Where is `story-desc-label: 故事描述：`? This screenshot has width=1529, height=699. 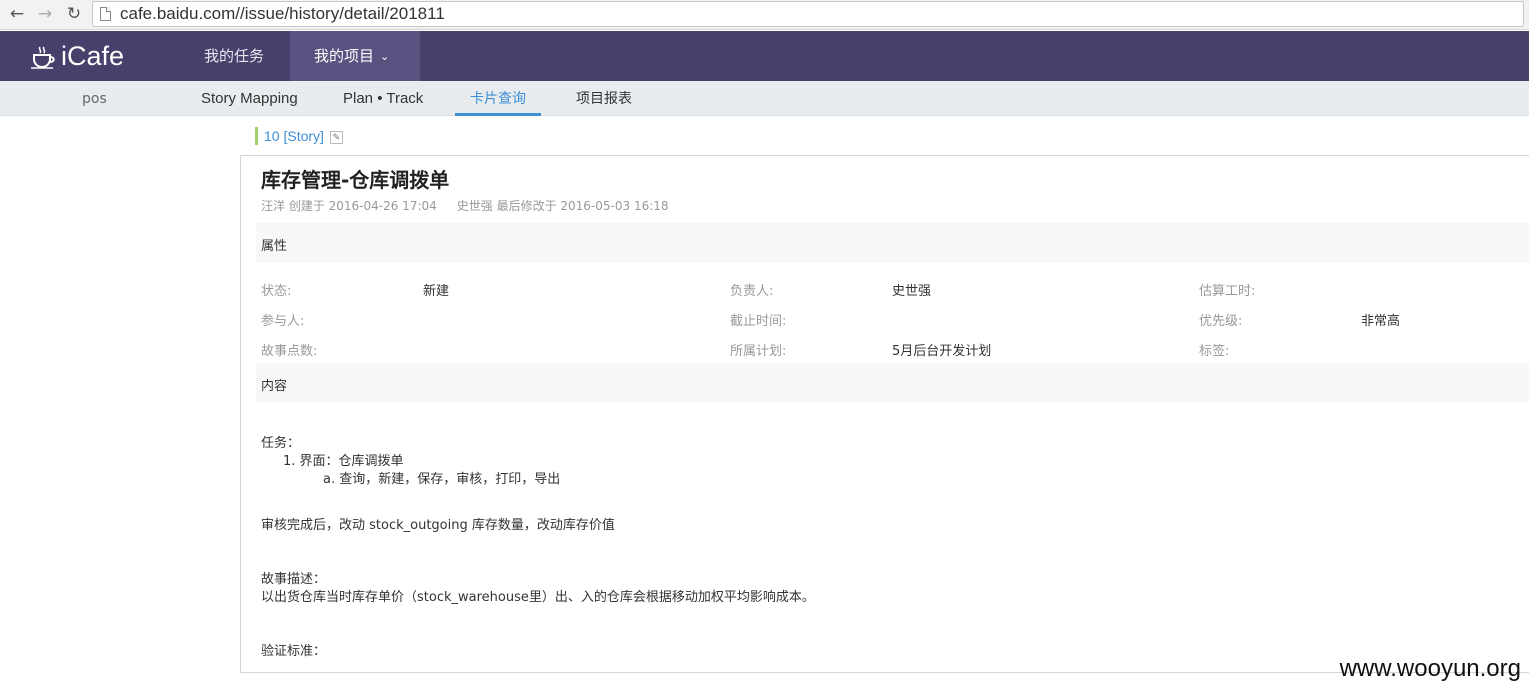
story-desc-label: 故事描述： is located at coordinates (294, 579).